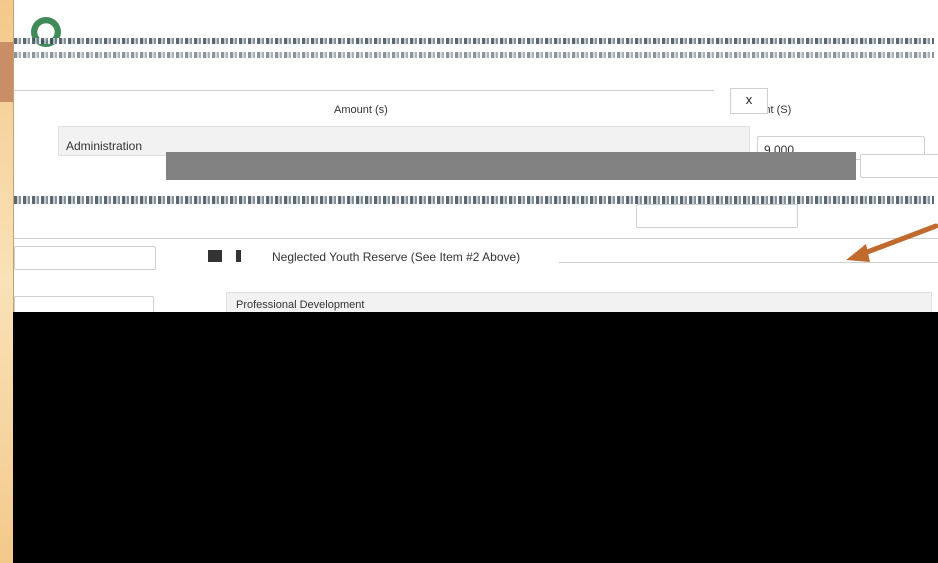 The image size is (938, 563). Describe the element at coordinates (474, 200) in the screenshot. I see `instruction-text-line` at that location.